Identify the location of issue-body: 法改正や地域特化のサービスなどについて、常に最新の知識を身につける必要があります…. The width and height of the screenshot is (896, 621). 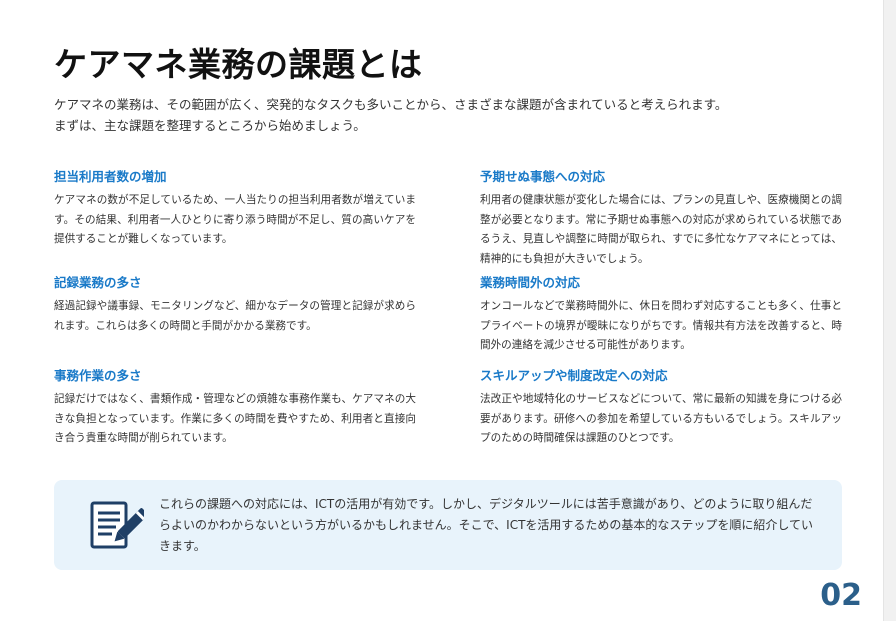
(661, 418).